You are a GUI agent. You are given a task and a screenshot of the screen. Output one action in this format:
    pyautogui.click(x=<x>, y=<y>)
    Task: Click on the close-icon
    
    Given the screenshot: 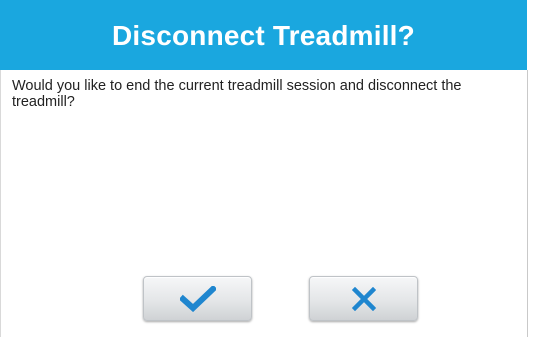 What is the action you would take?
    pyautogui.click(x=363, y=298)
    